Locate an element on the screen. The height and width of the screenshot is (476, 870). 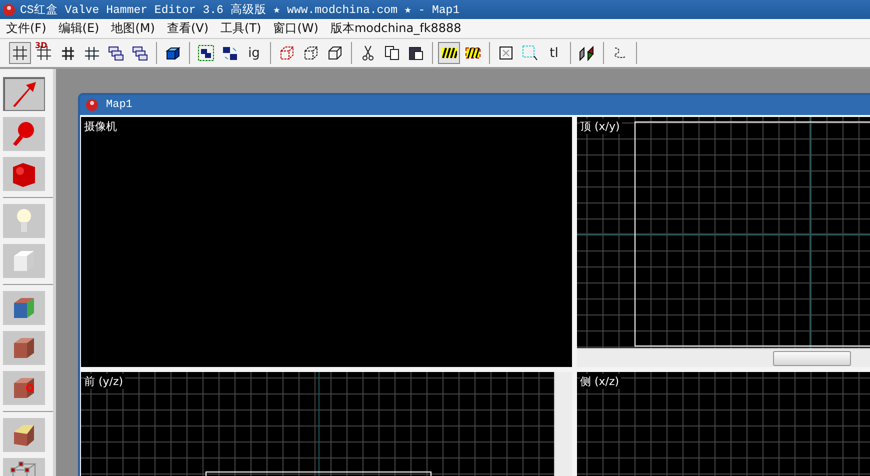
app-icon is located at coordinates (9, 9).